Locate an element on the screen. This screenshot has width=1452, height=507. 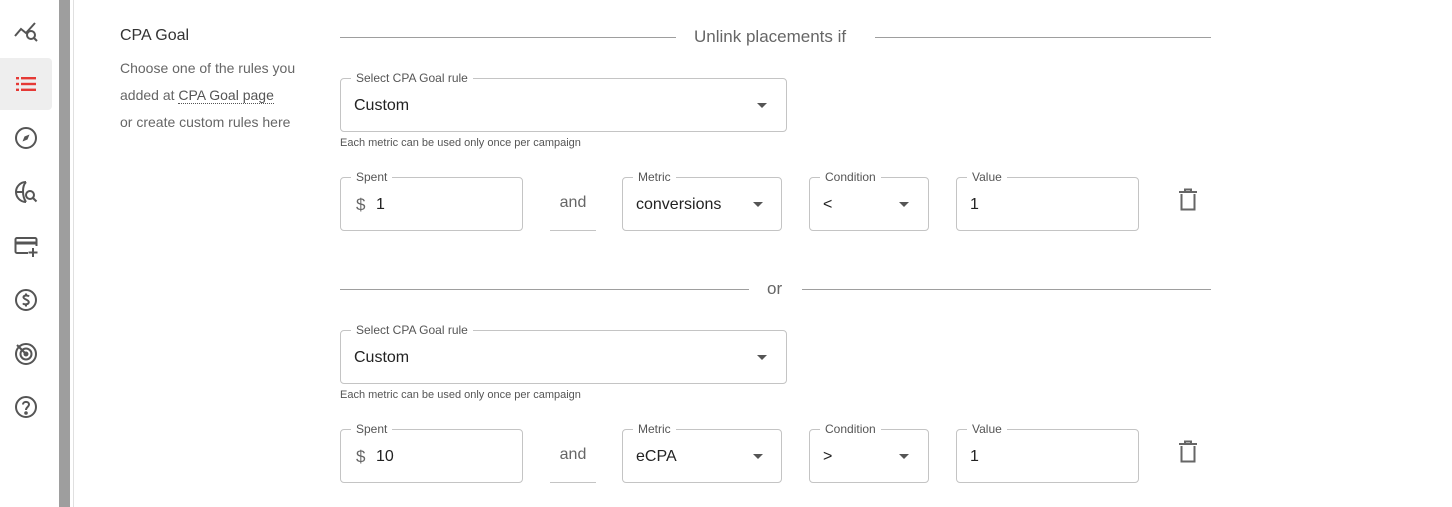
sidebar-item-targeting is located at coordinates (26, 354).